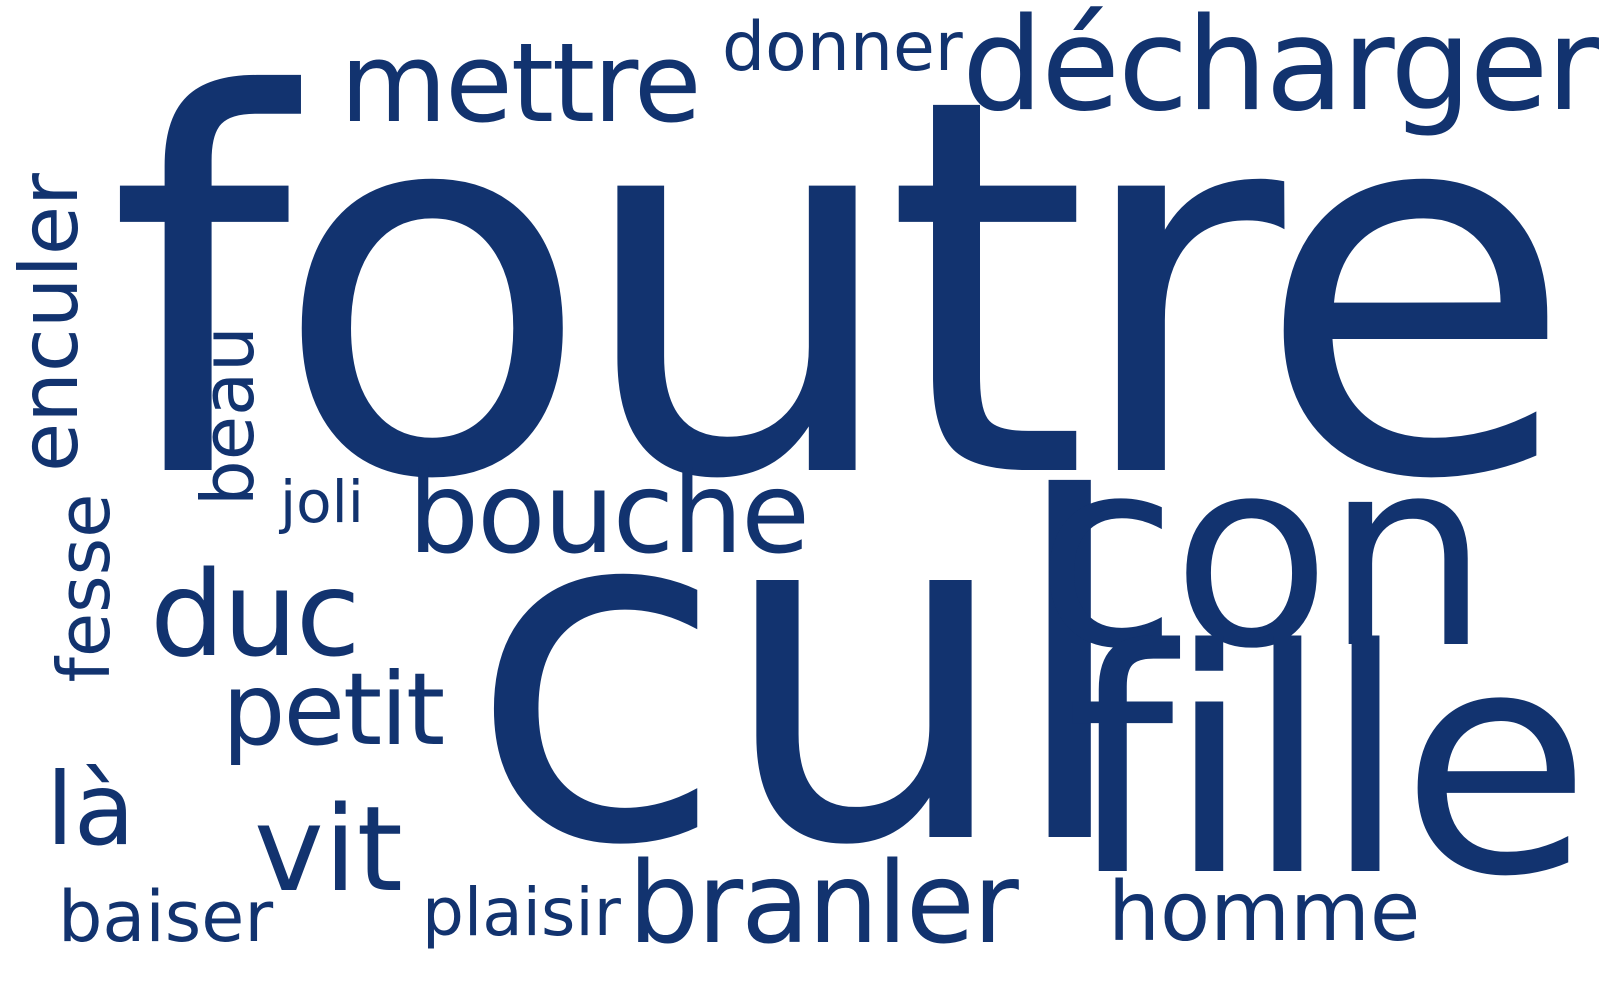  I want to click on word-fesse: fesse, so click(84, 588).